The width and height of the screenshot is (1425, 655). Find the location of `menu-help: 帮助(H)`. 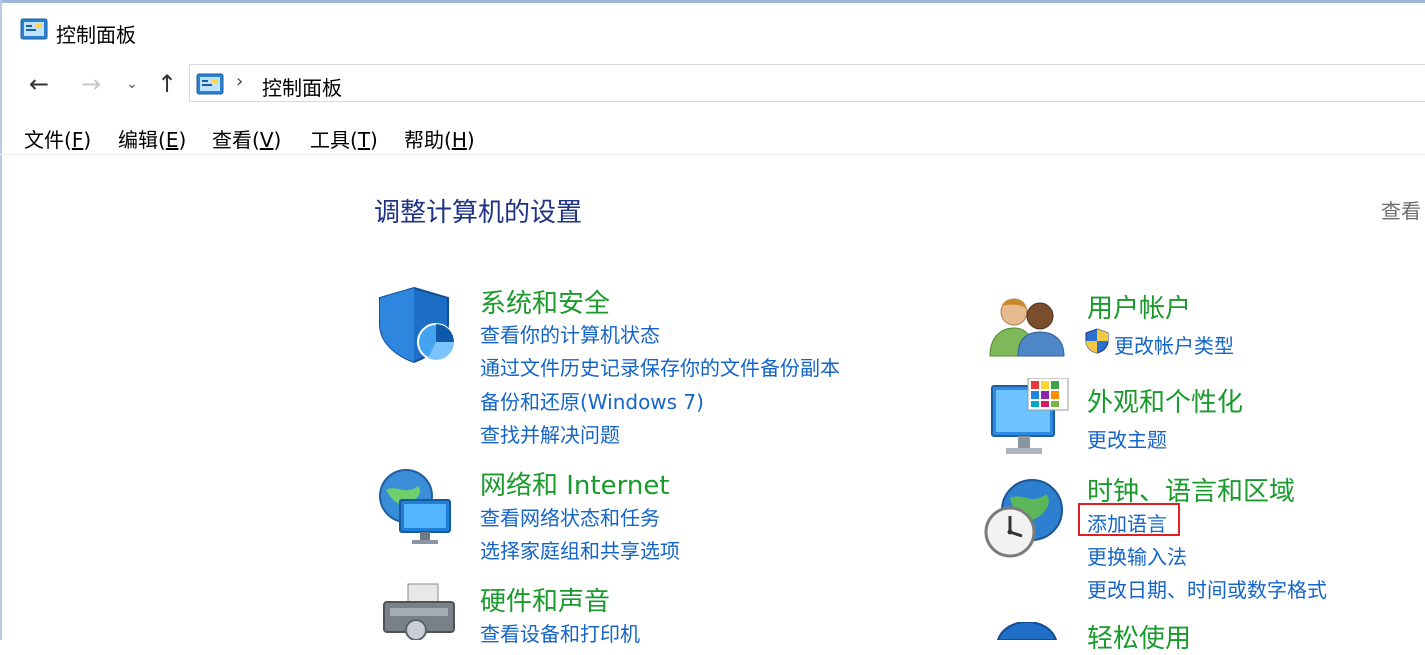

menu-help: 帮助(H) is located at coordinates (439, 138).